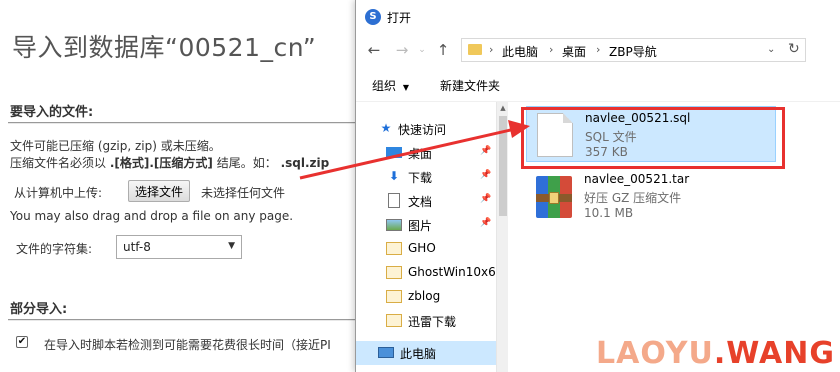 The height and width of the screenshot is (372, 840). Describe the element at coordinates (420, 154) in the screenshot. I see `sidebar-item-label: 桌面` at that location.